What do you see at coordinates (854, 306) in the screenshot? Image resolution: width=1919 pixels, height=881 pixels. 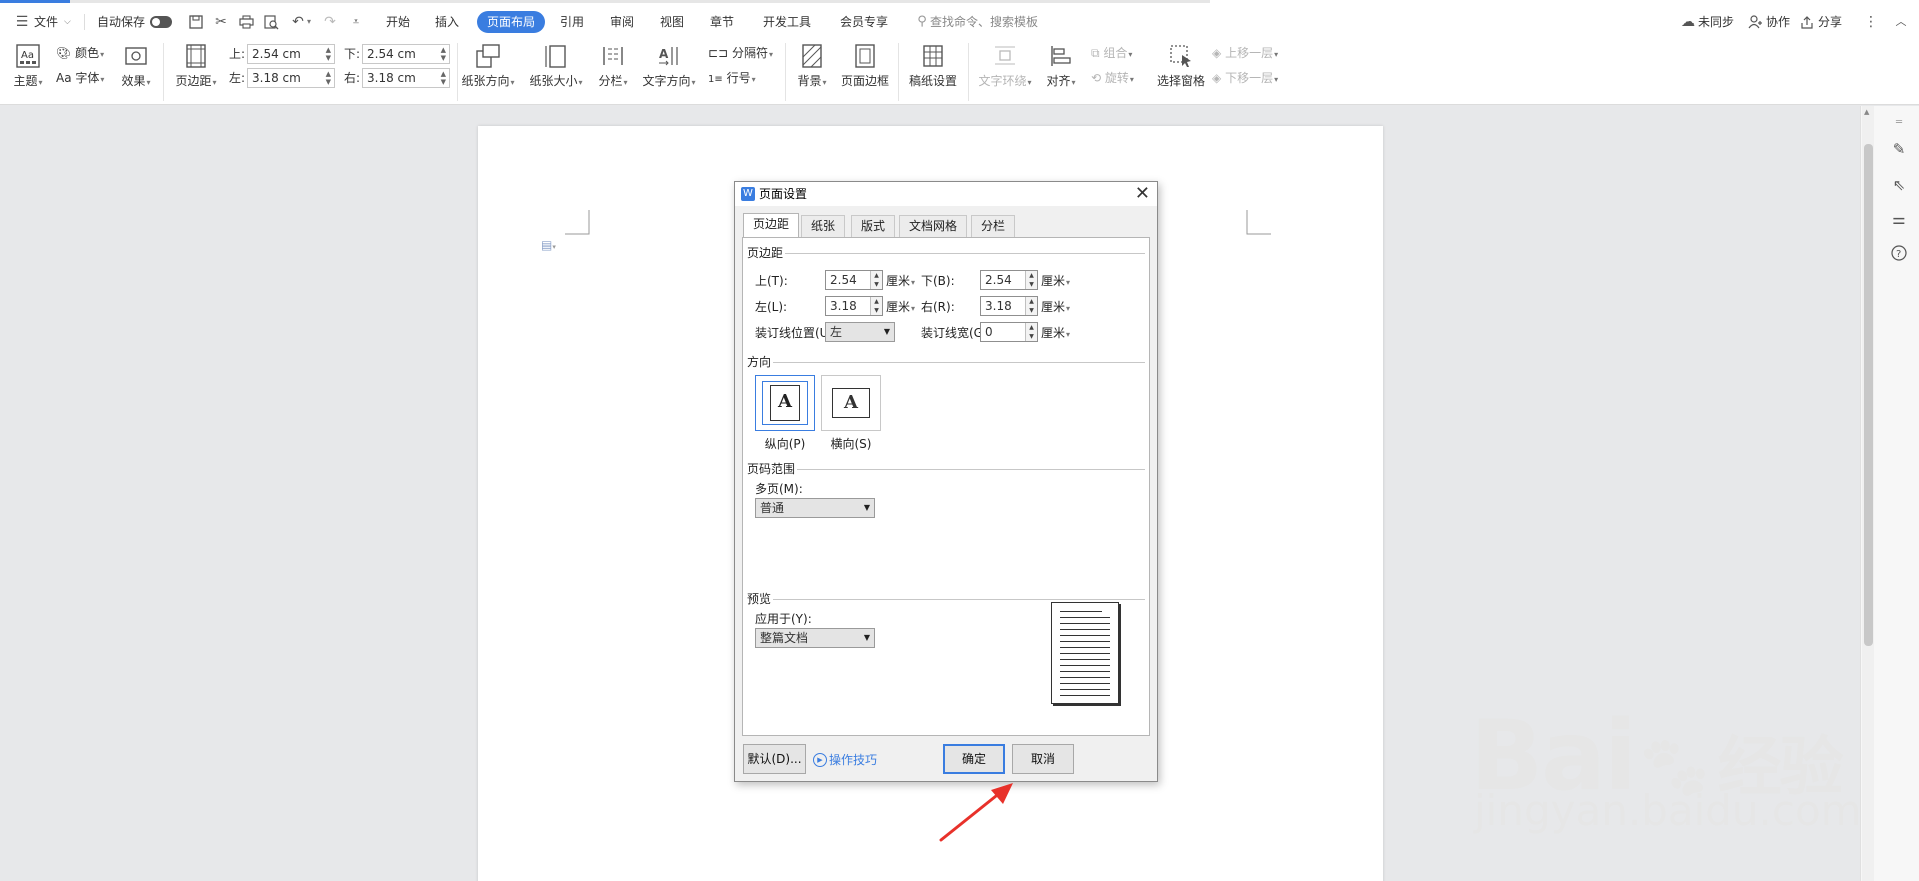 I see `left-margin-input: 3.18 ▲ ▼` at bounding box center [854, 306].